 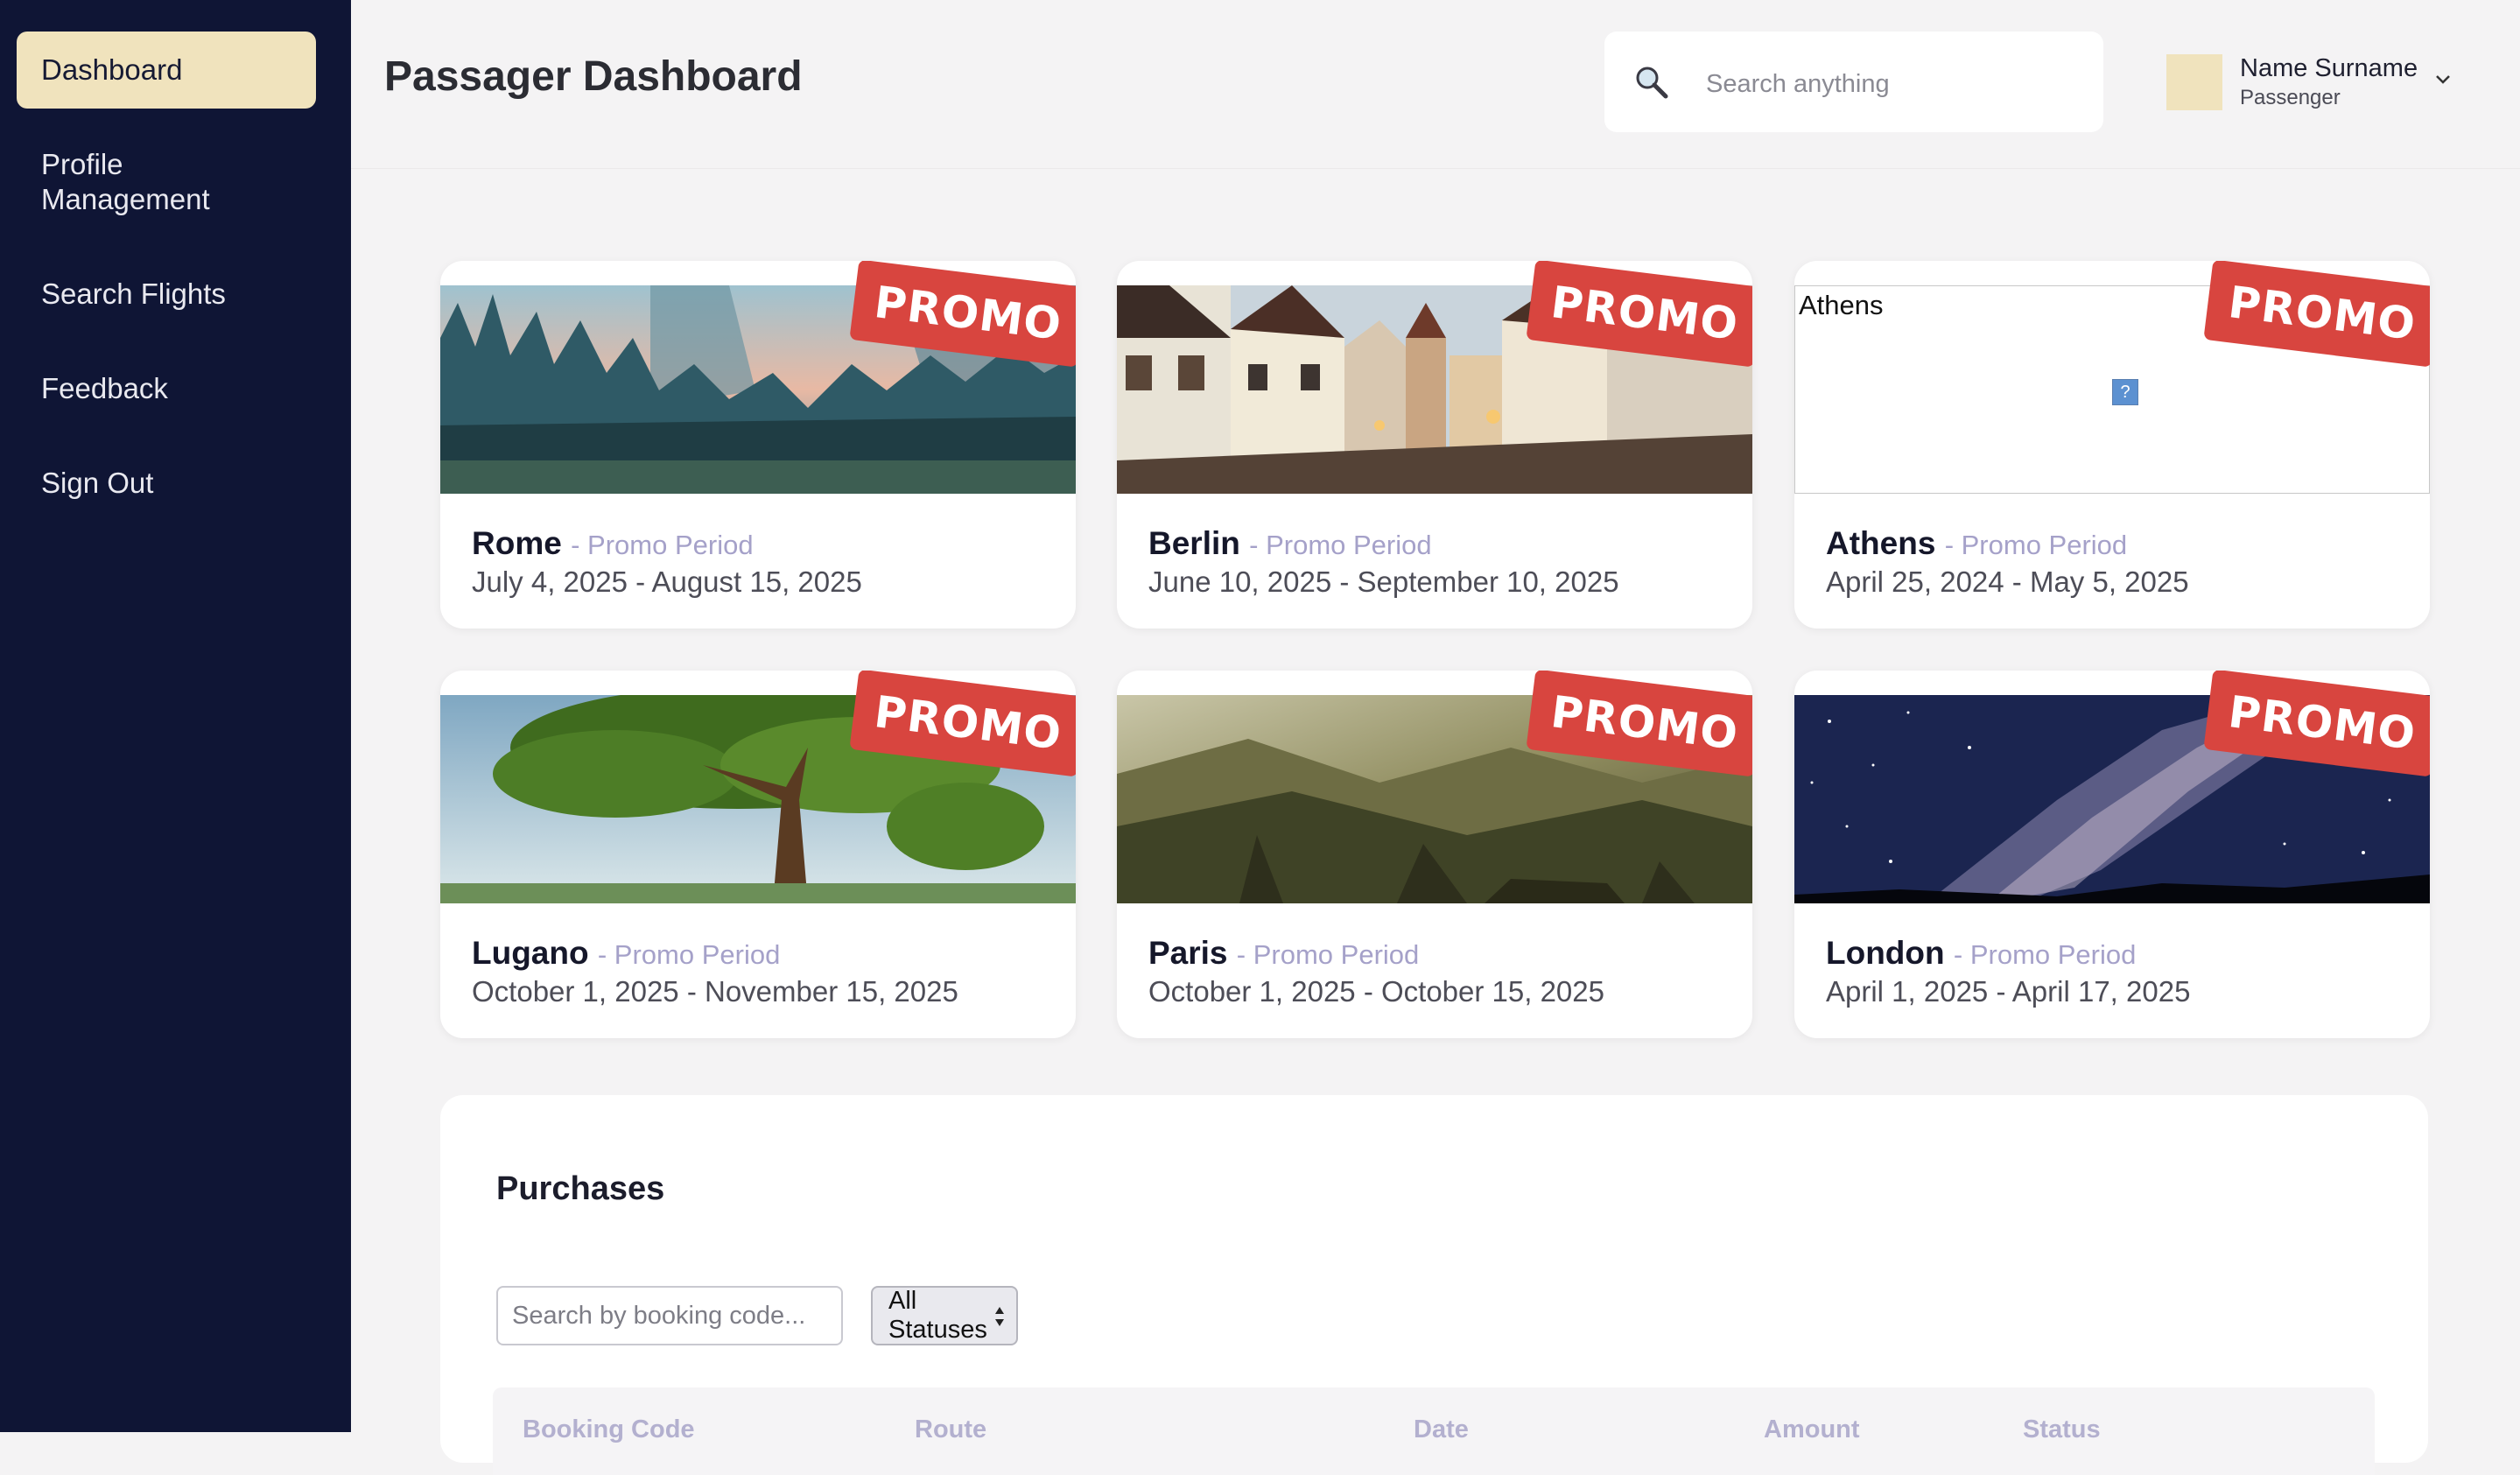 What do you see at coordinates (1881, 543) in the screenshot?
I see `city-name: Athens` at bounding box center [1881, 543].